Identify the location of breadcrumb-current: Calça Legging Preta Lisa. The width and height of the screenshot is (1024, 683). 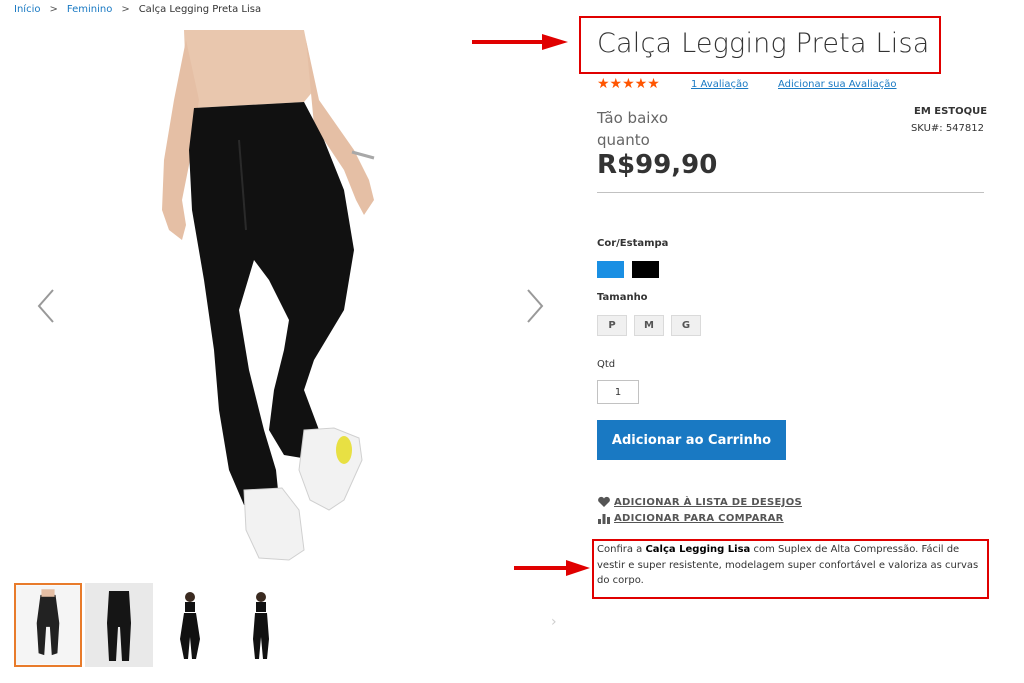
(200, 9).